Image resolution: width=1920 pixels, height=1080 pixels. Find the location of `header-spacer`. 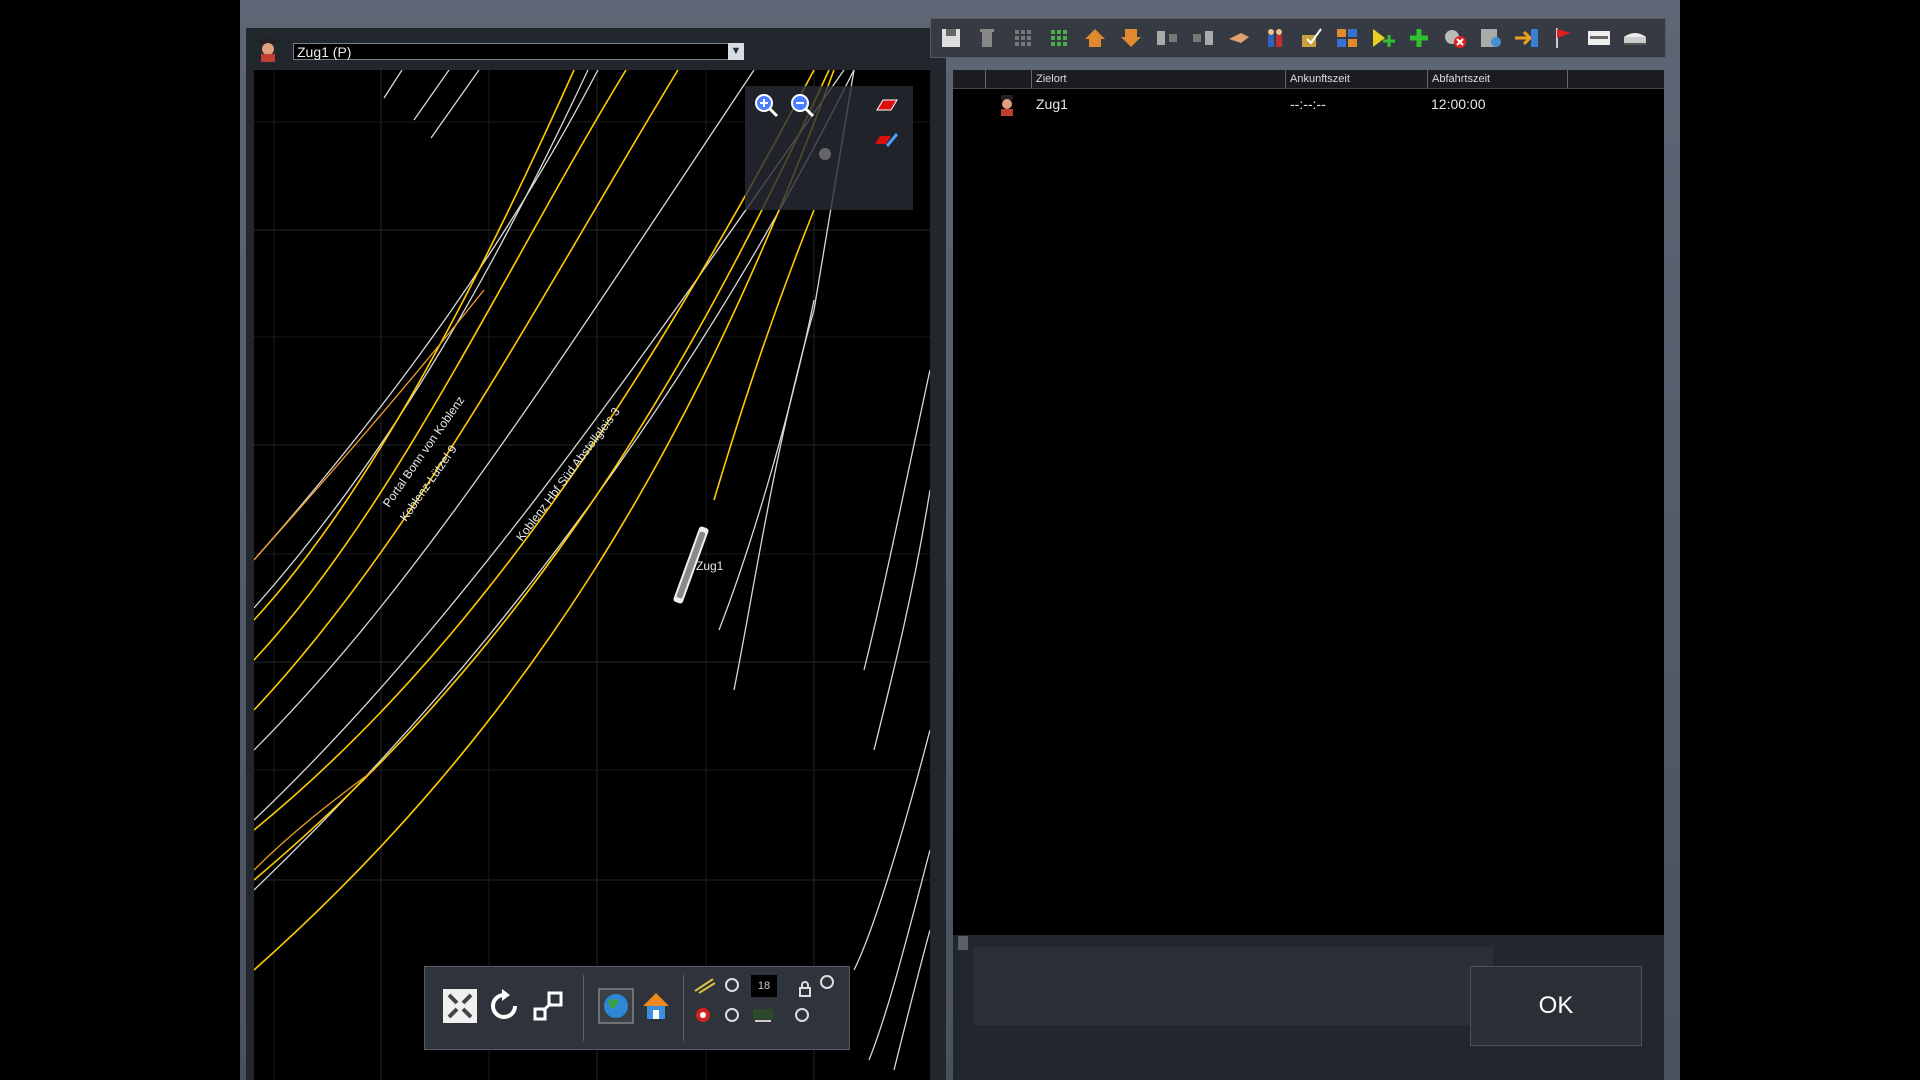

header-spacer is located at coordinates (987, 79).